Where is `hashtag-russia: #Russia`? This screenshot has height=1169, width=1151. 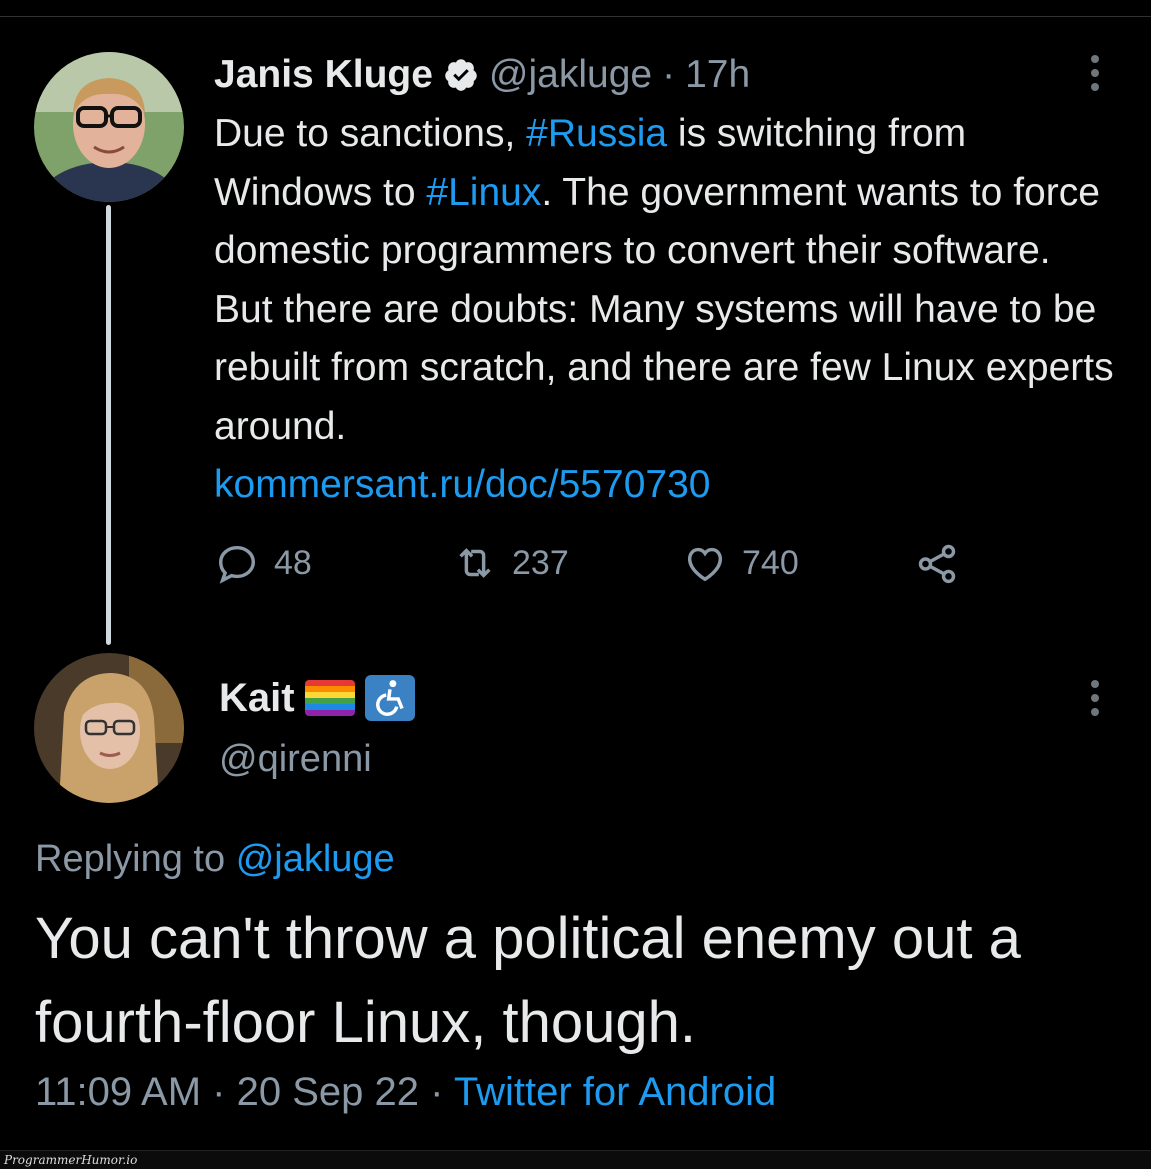 hashtag-russia: #Russia is located at coordinates (596, 133).